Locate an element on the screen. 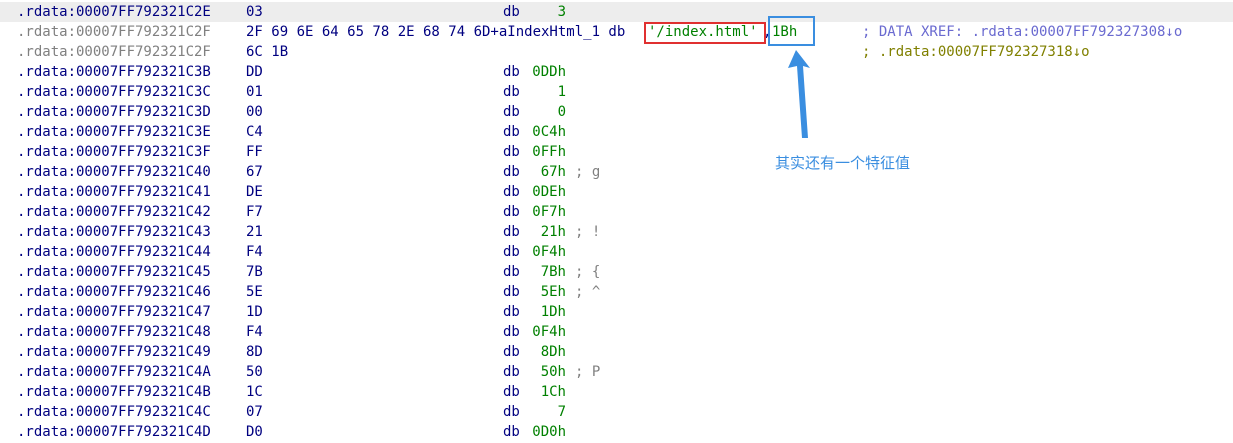 The image size is (1233, 443). address-label: .rdata:00007FF792321C3B is located at coordinates (114, 72).